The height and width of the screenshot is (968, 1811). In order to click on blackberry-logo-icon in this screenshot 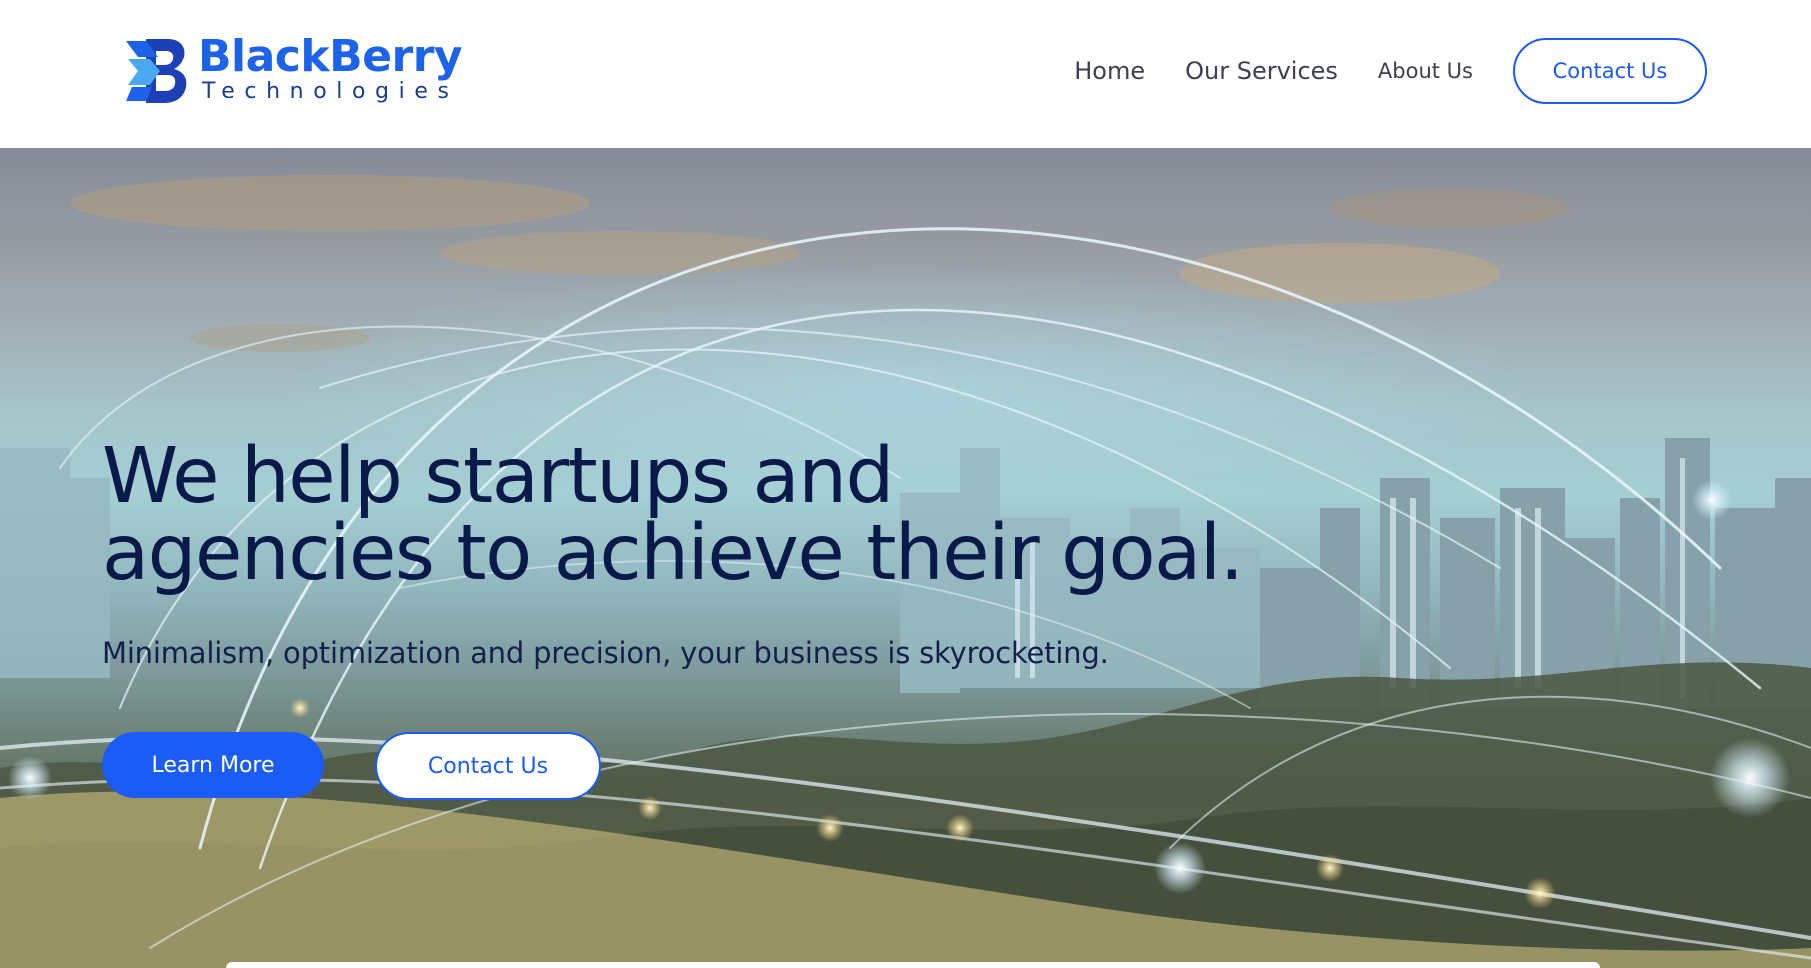, I will do `click(156, 71)`.